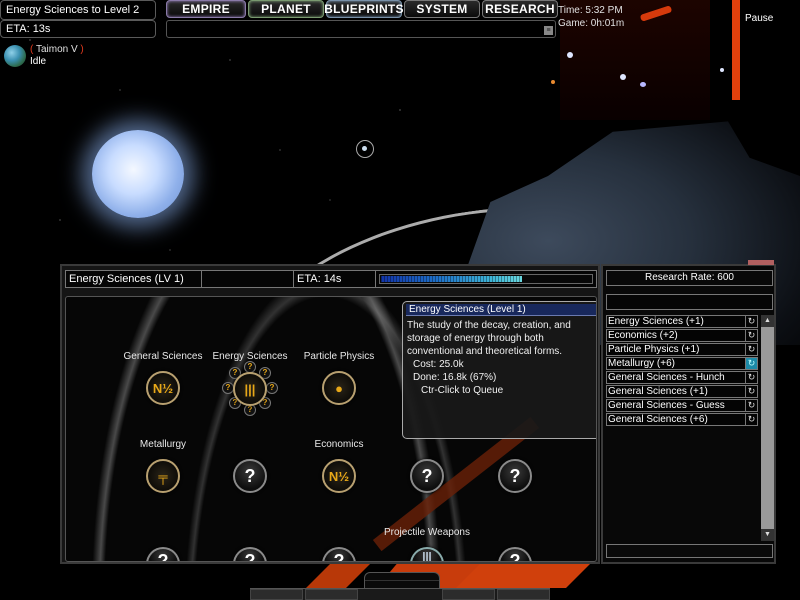 This screenshot has width=800, height=600. I want to click on queue-item: General Sciences - Guess ↻, so click(682, 405).